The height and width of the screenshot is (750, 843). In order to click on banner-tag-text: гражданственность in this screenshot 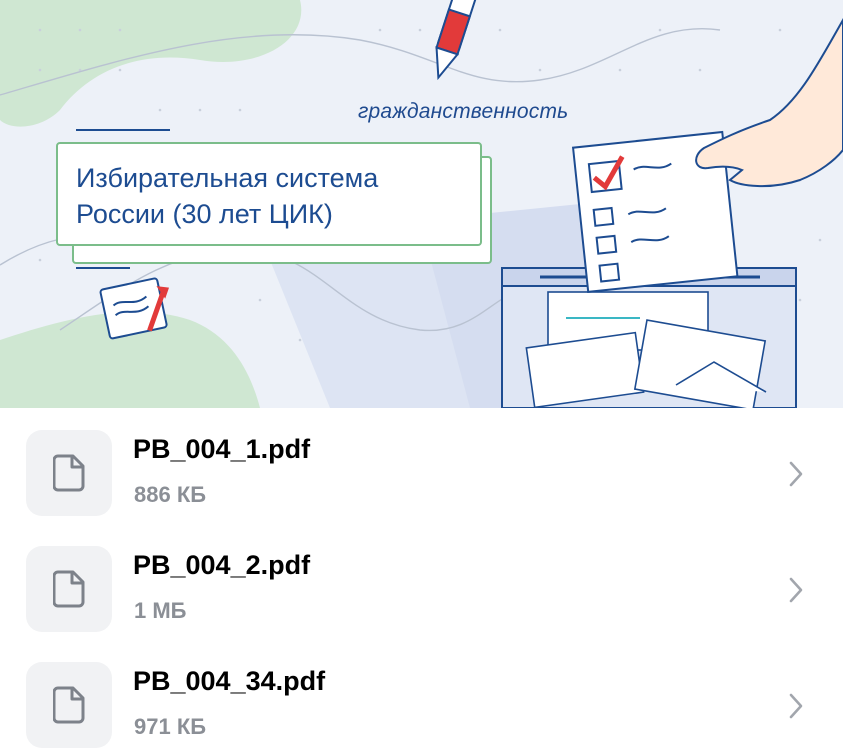, I will do `click(463, 111)`.